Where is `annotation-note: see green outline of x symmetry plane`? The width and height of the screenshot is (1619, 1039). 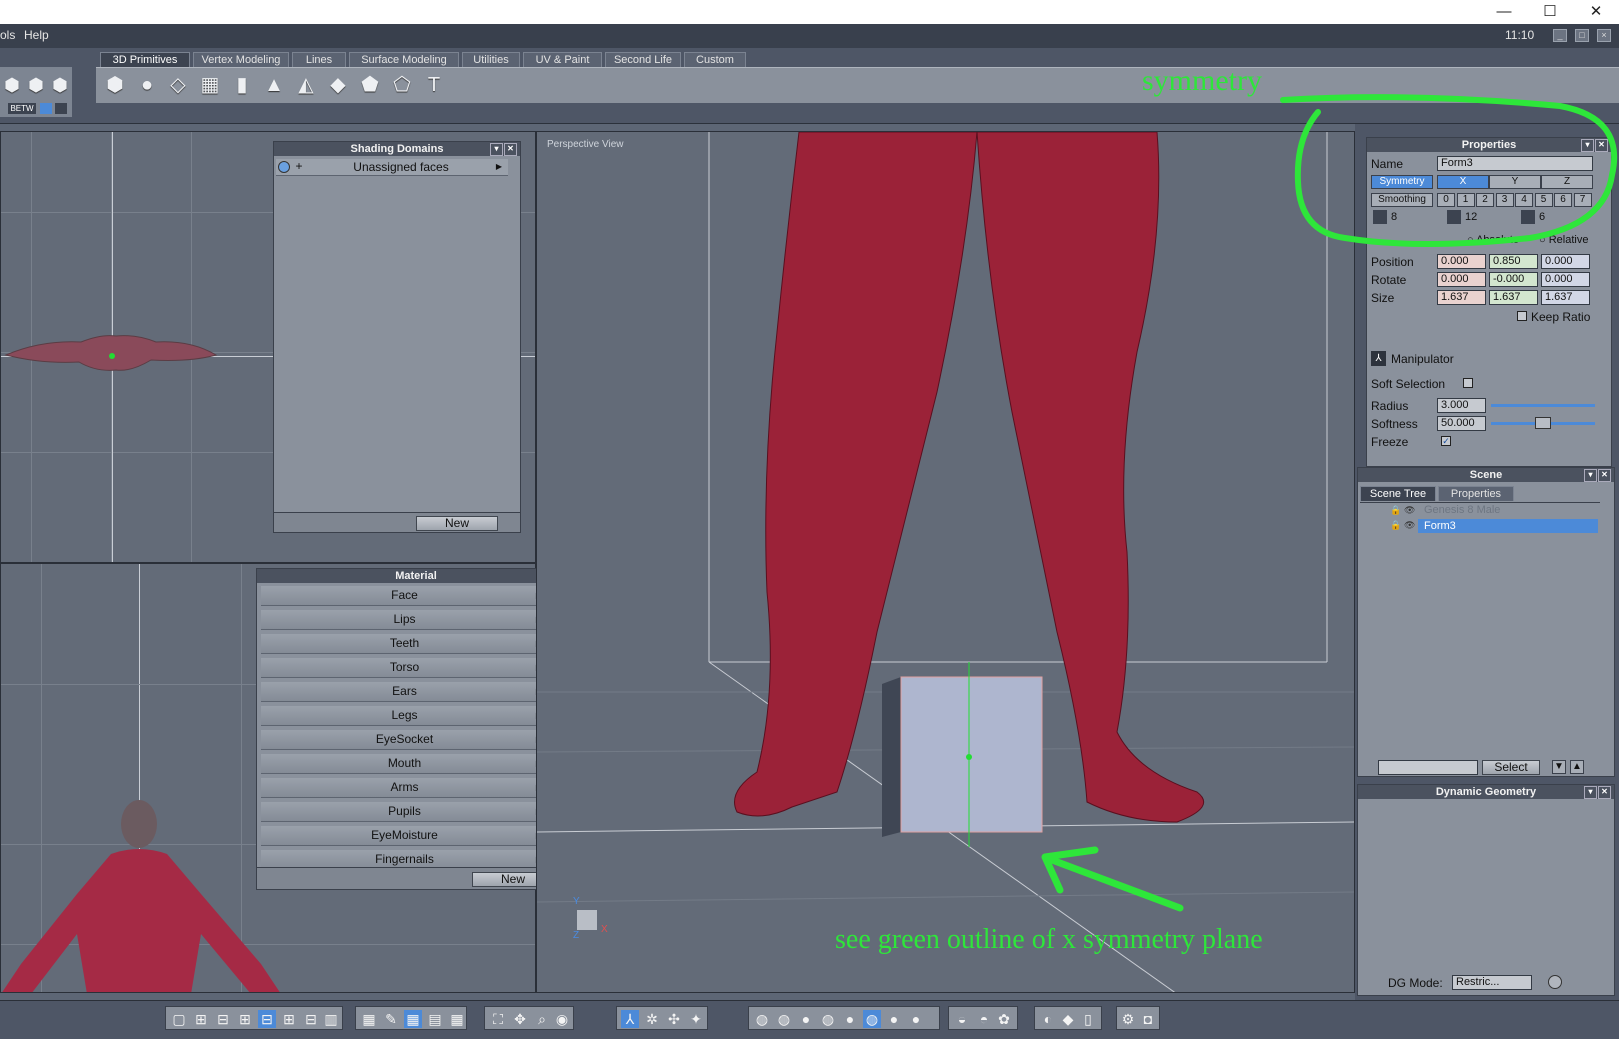 annotation-note: see green outline of x symmetry plane is located at coordinates (1049, 939).